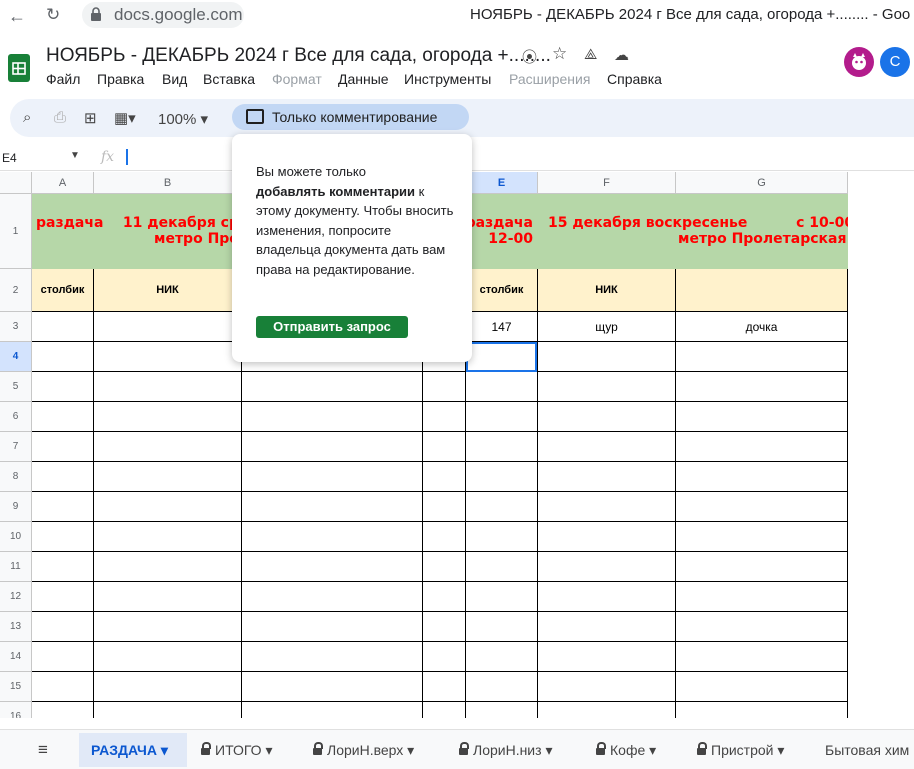 This screenshot has height=769, width=914. What do you see at coordinates (90, 118) in the screenshot?
I see `add-comment-icon: ⊞` at bounding box center [90, 118].